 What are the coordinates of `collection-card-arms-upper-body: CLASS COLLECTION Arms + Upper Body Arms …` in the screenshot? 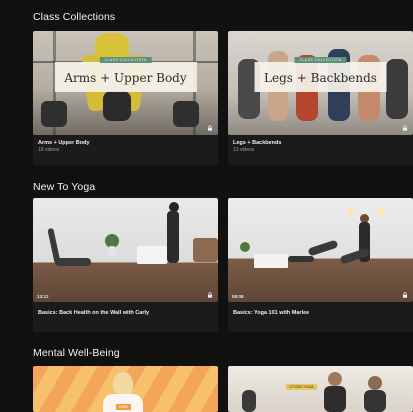 It's located at (125, 98).